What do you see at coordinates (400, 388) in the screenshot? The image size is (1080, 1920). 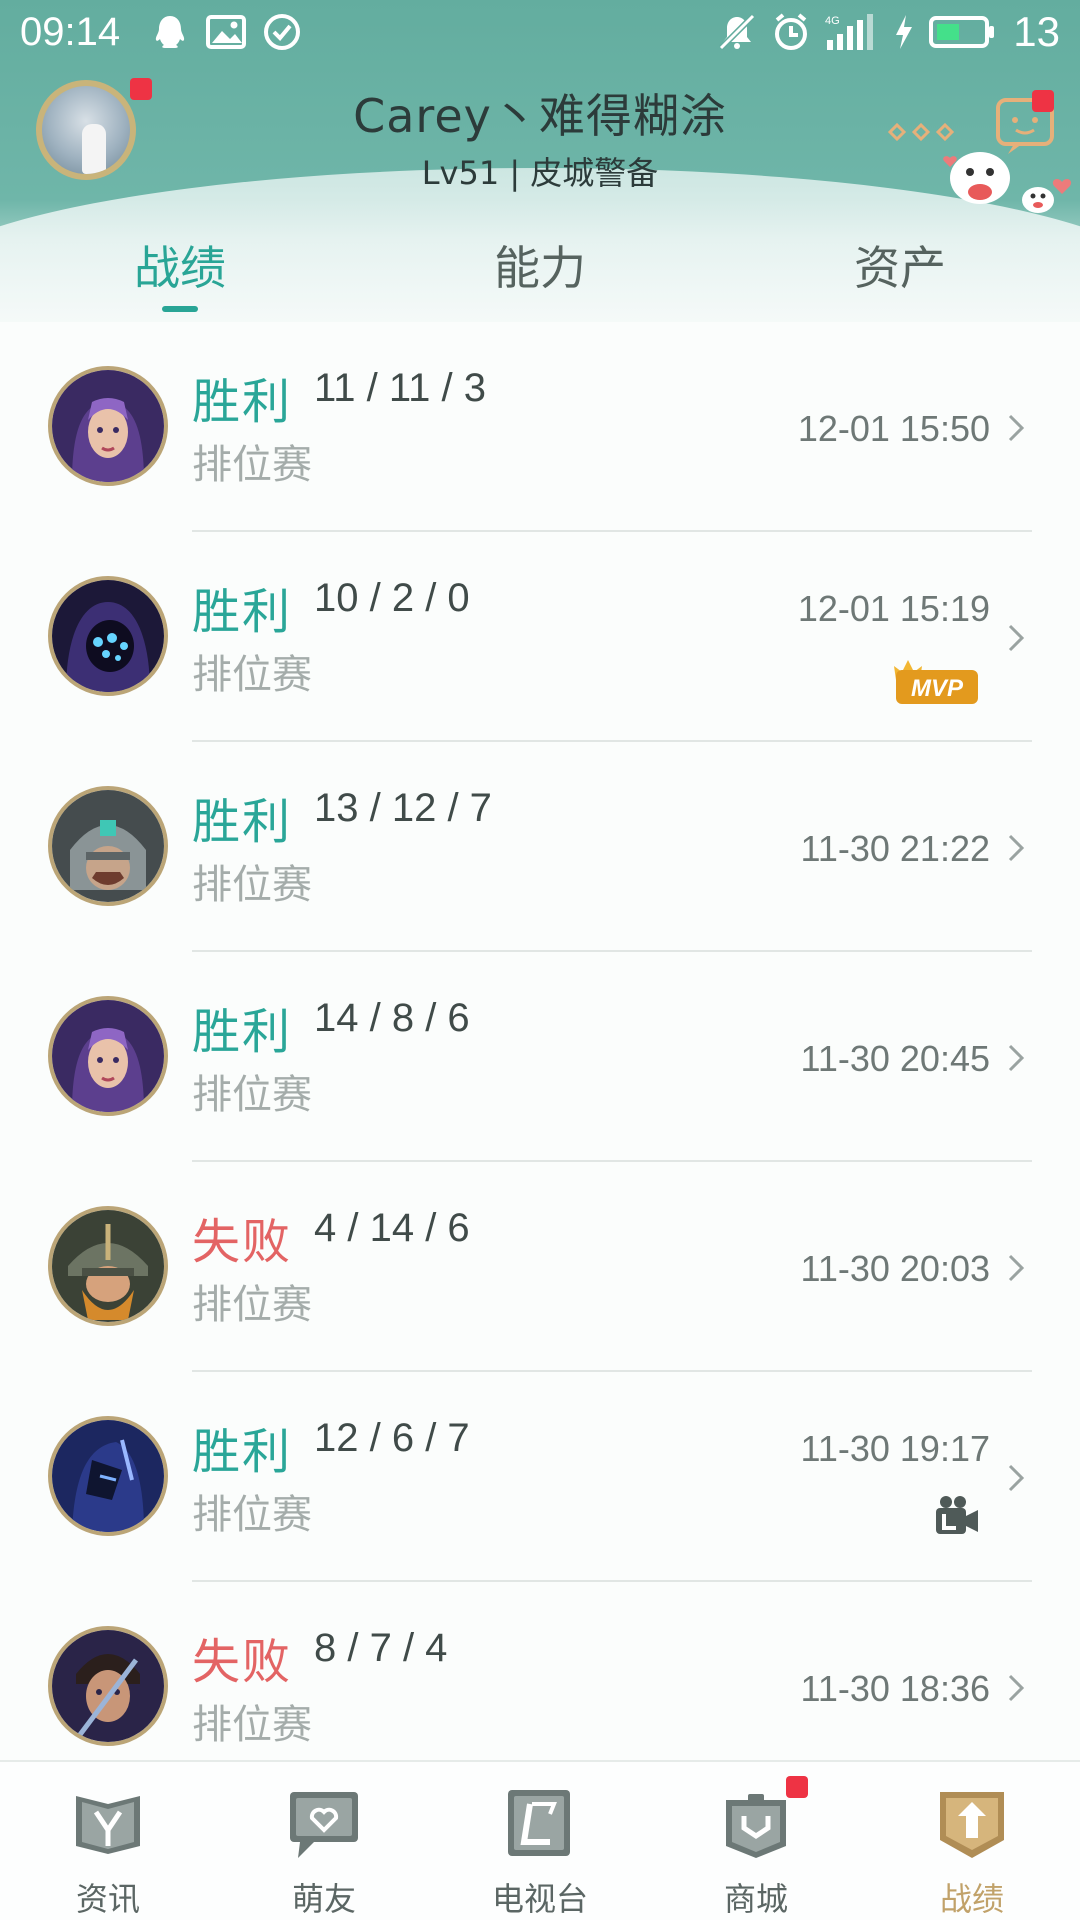 I see `match-kda: 11 / 11 / 3` at bounding box center [400, 388].